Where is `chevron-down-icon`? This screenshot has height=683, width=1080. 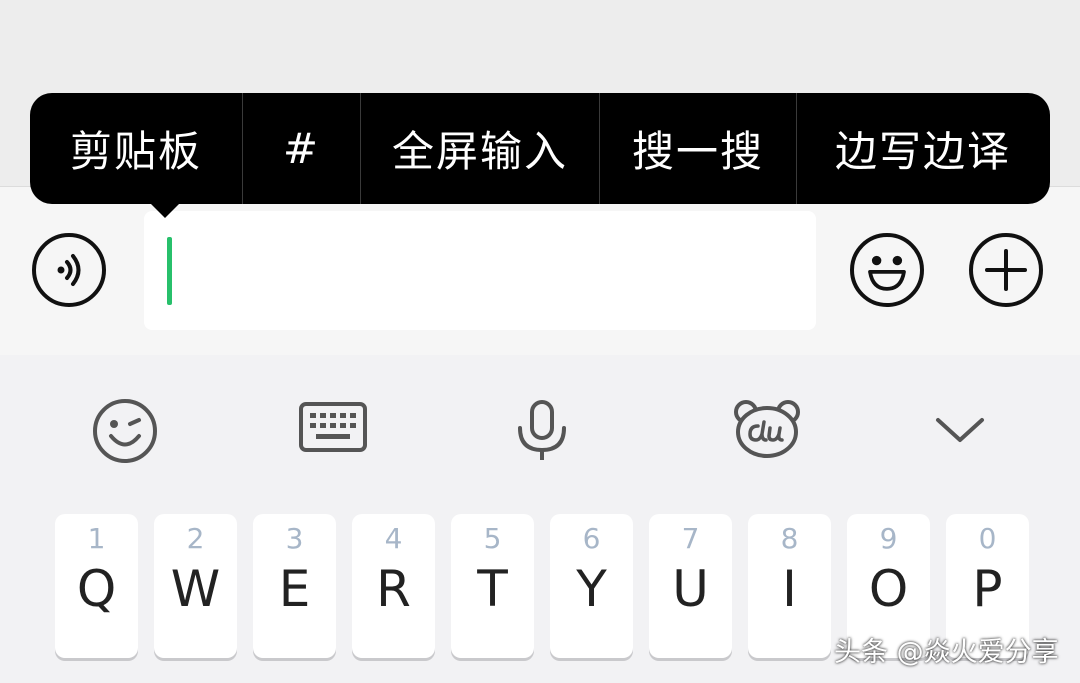 chevron-down-icon is located at coordinates (960, 430).